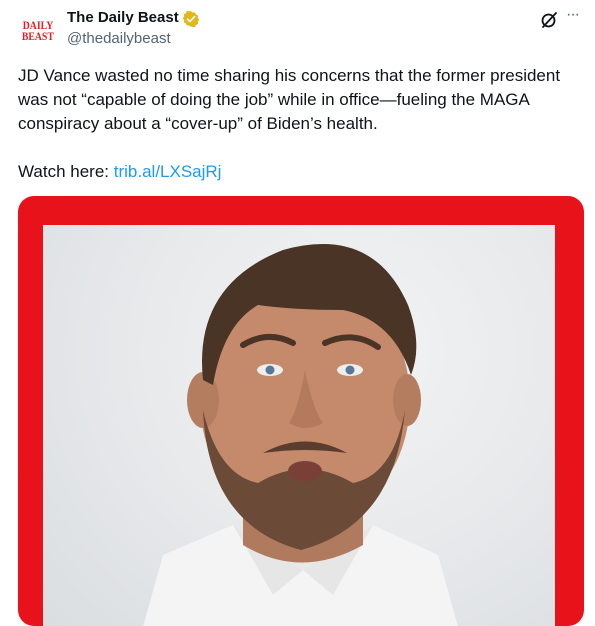 This screenshot has width=595, height=626. I want to click on verified-badge-icon, so click(191, 19).